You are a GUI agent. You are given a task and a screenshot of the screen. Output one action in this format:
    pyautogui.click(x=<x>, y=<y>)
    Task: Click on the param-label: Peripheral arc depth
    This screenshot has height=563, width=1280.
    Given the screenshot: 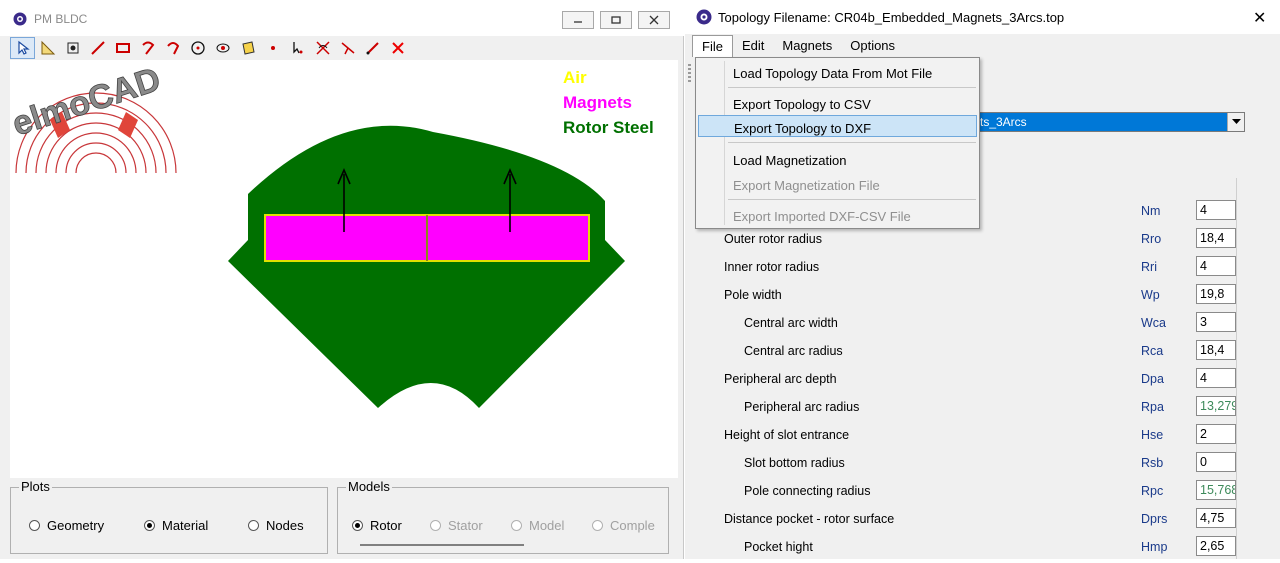 What is the action you would take?
    pyautogui.click(x=780, y=379)
    